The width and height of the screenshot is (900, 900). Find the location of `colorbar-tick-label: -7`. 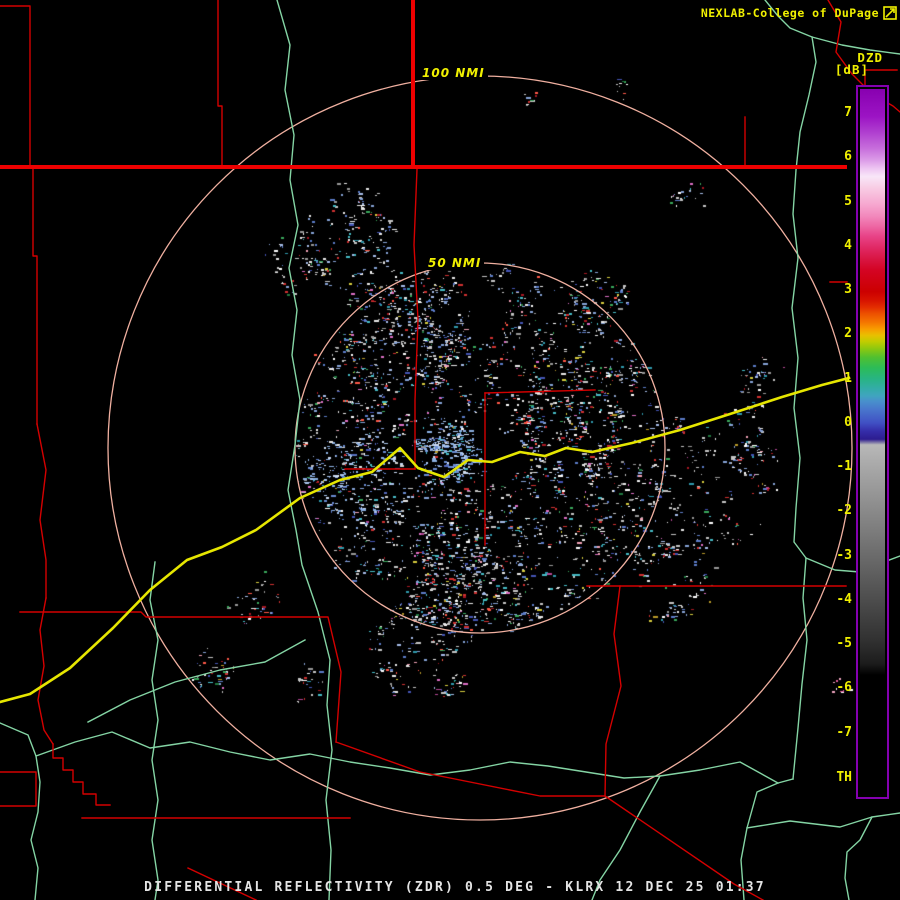

colorbar-tick-label: -7 is located at coordinates (844, 732).